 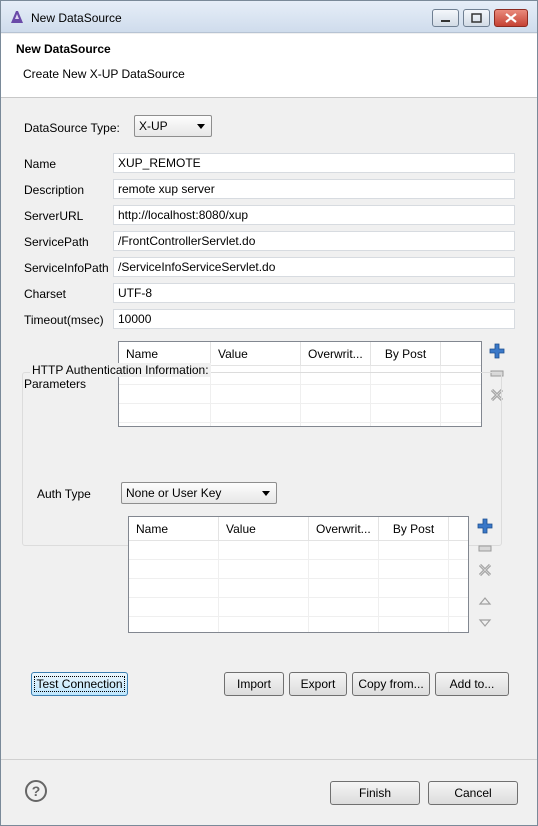 I want to click on timeout-label: Timeout(msec), so click(x=64, y=320).